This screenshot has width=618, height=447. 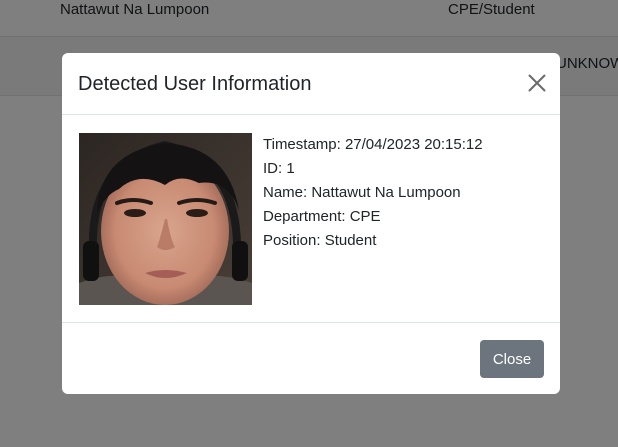 What do you see at coordinates (362, 192) in the screenshot?
I see `info-name: Name: Nattawut Na Lumpoon` at bounding box center [362, 192].